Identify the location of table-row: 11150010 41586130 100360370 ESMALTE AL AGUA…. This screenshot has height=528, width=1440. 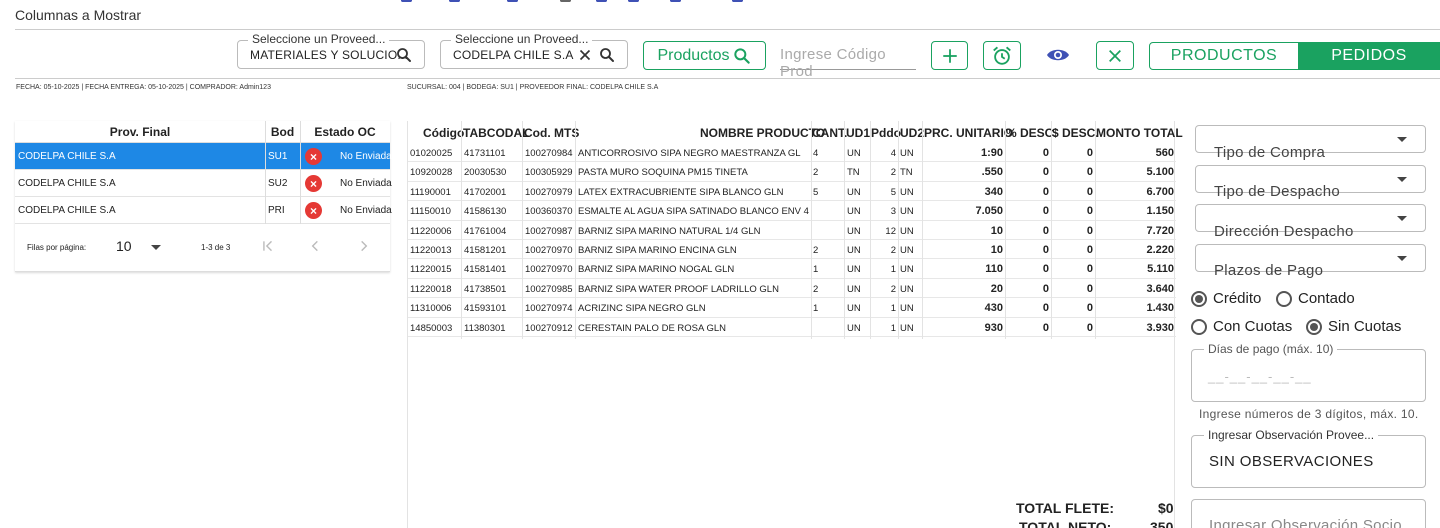
(792, 211).